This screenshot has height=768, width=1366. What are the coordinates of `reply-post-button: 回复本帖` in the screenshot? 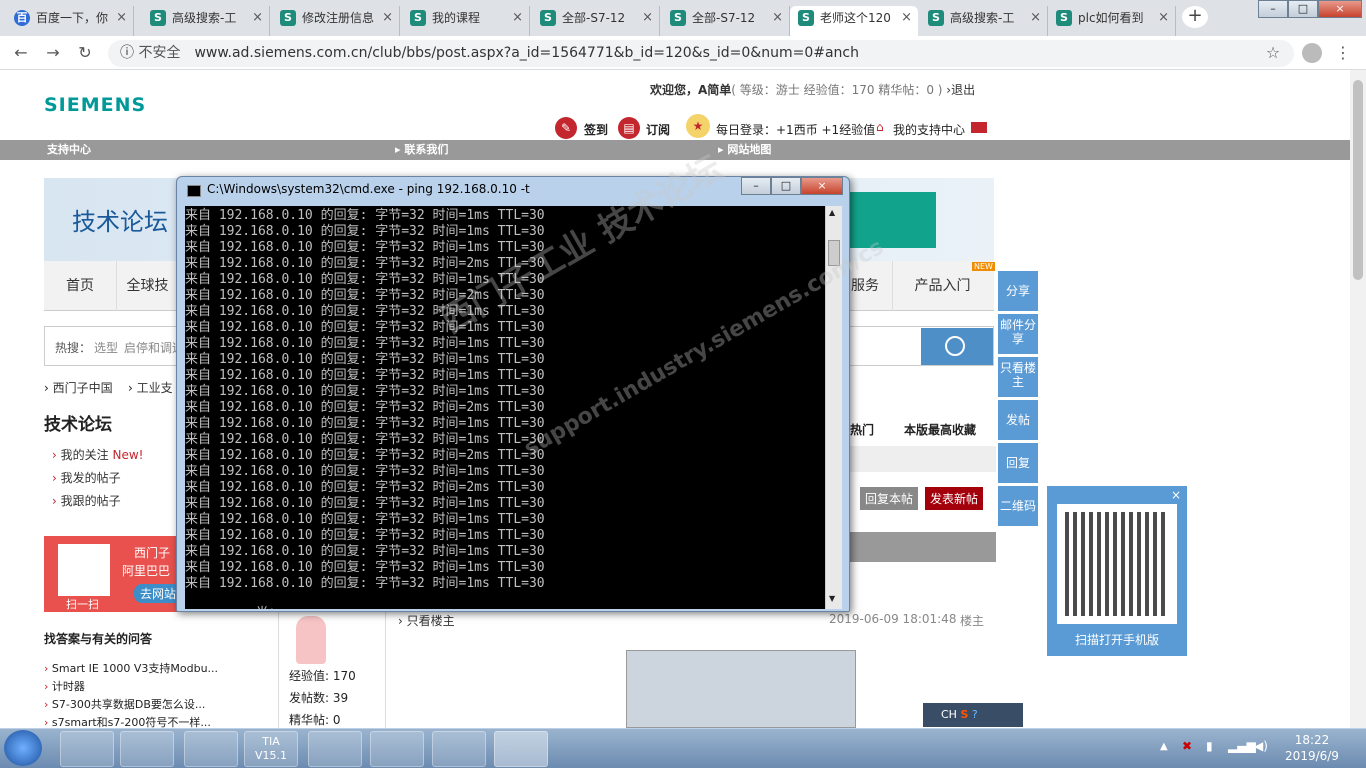 It's located at (889, 498).